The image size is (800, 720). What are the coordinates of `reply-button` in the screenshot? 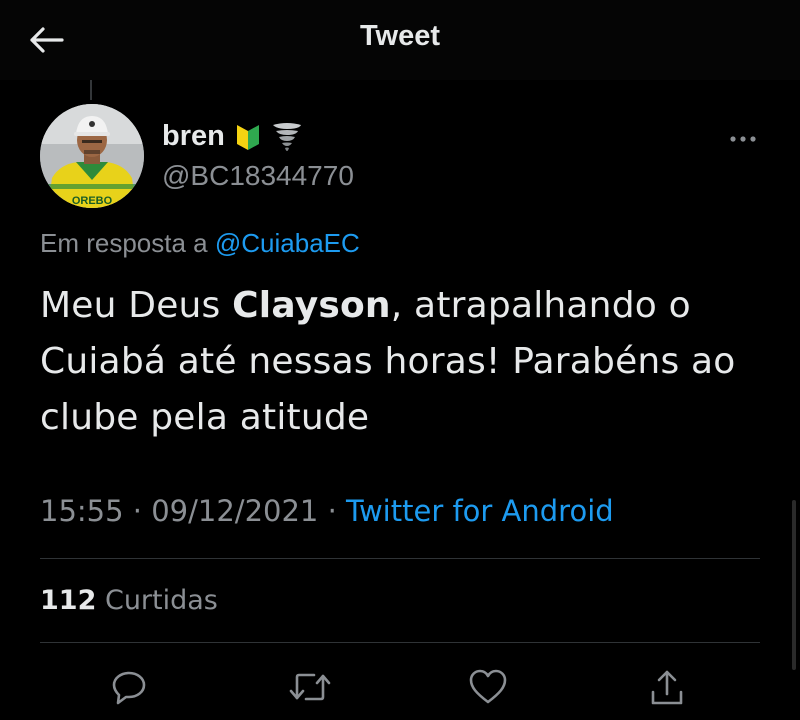 It's located at (128, 688).